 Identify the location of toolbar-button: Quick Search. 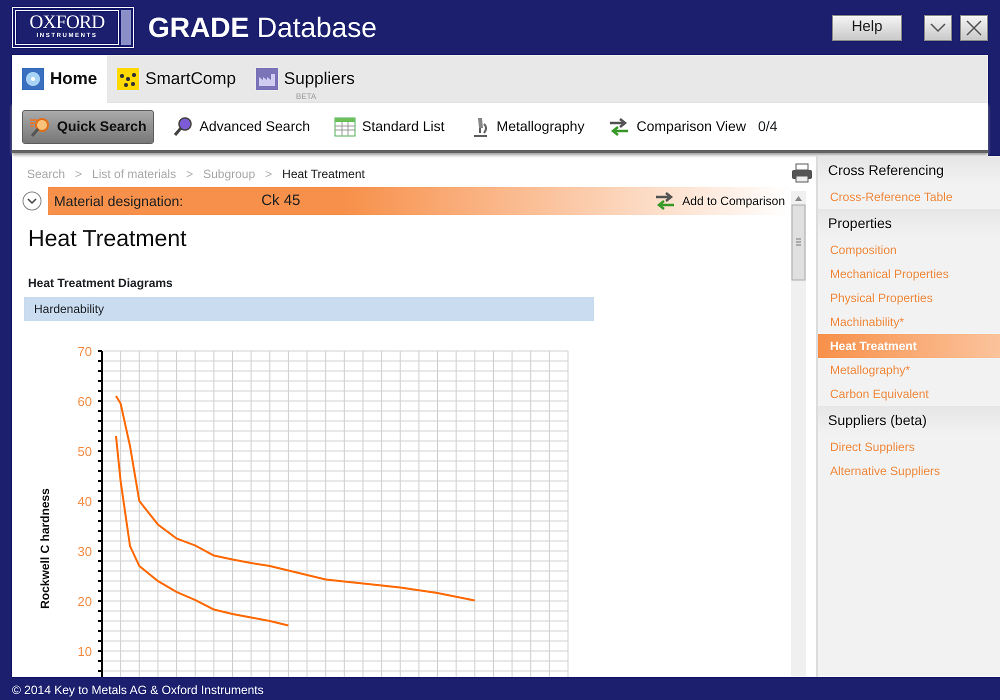
(88, 127).